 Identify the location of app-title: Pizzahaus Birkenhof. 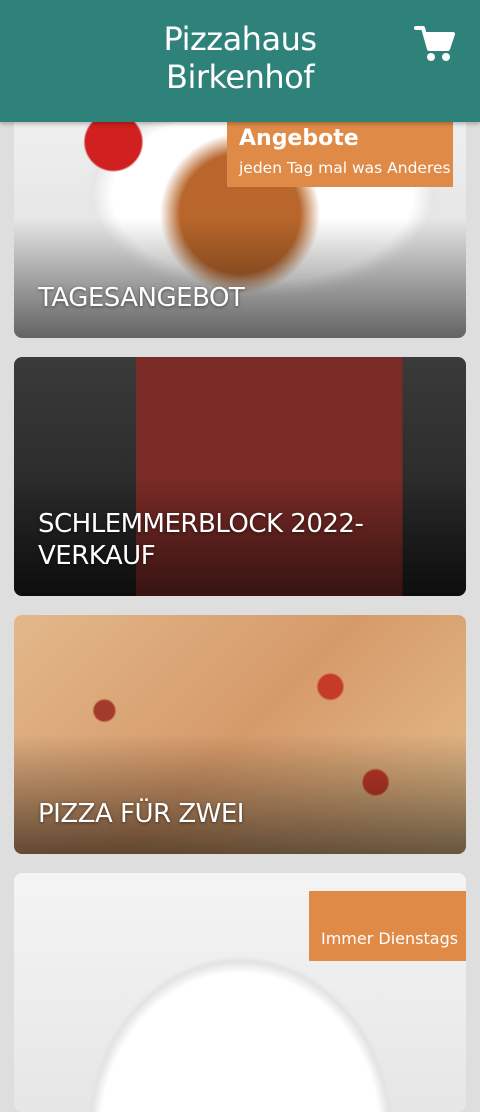
(240, 58).